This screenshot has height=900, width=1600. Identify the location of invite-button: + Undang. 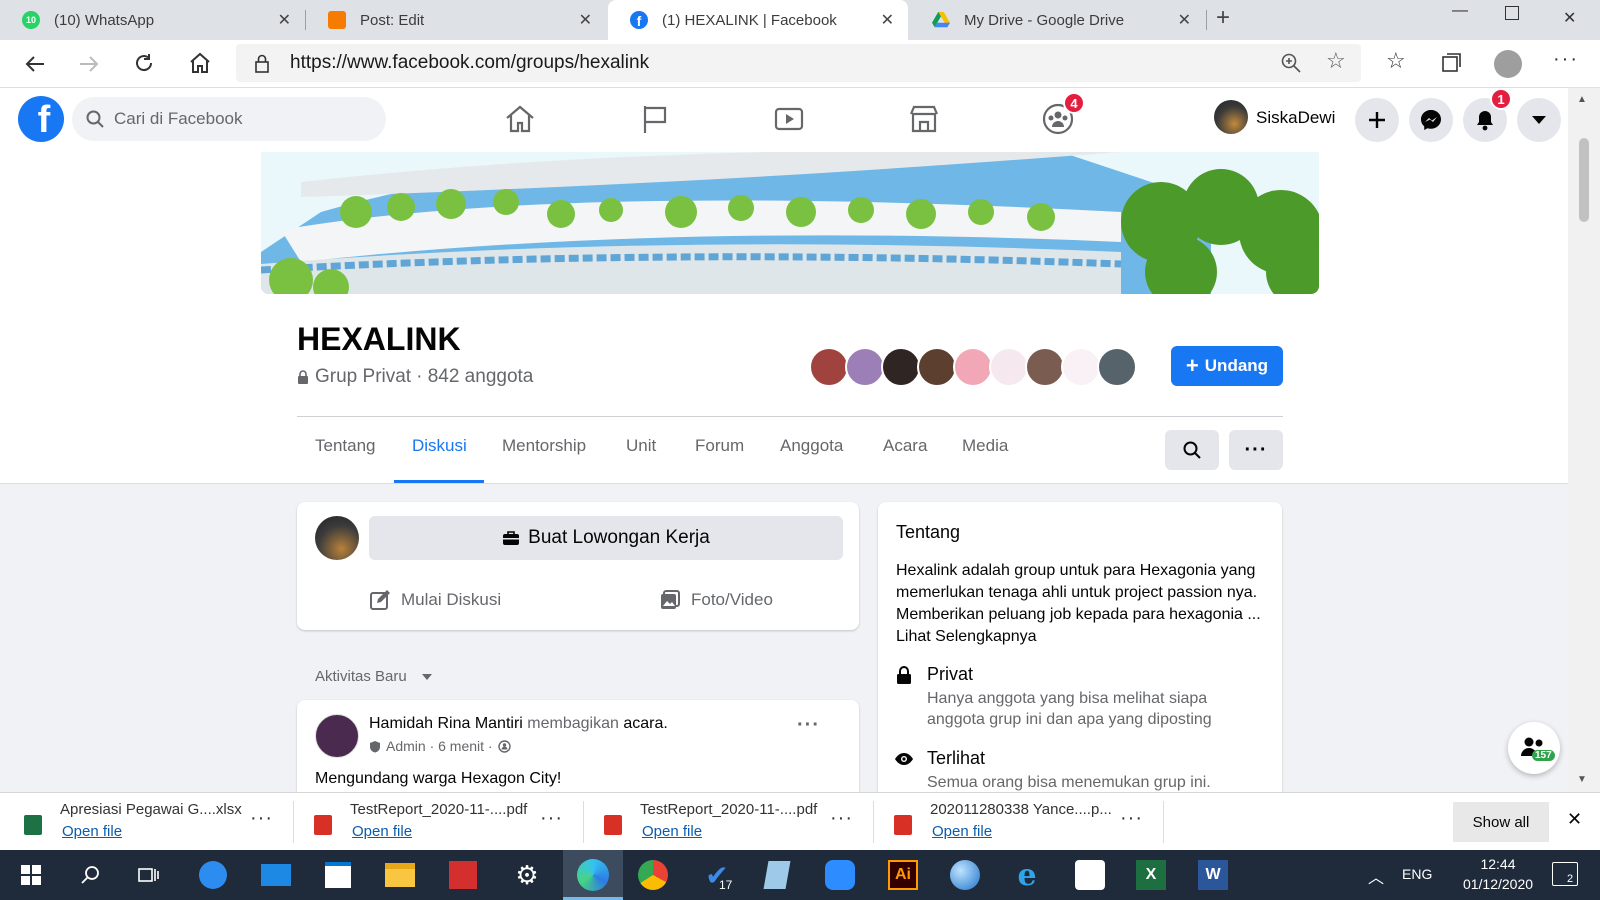
(1227, 366).